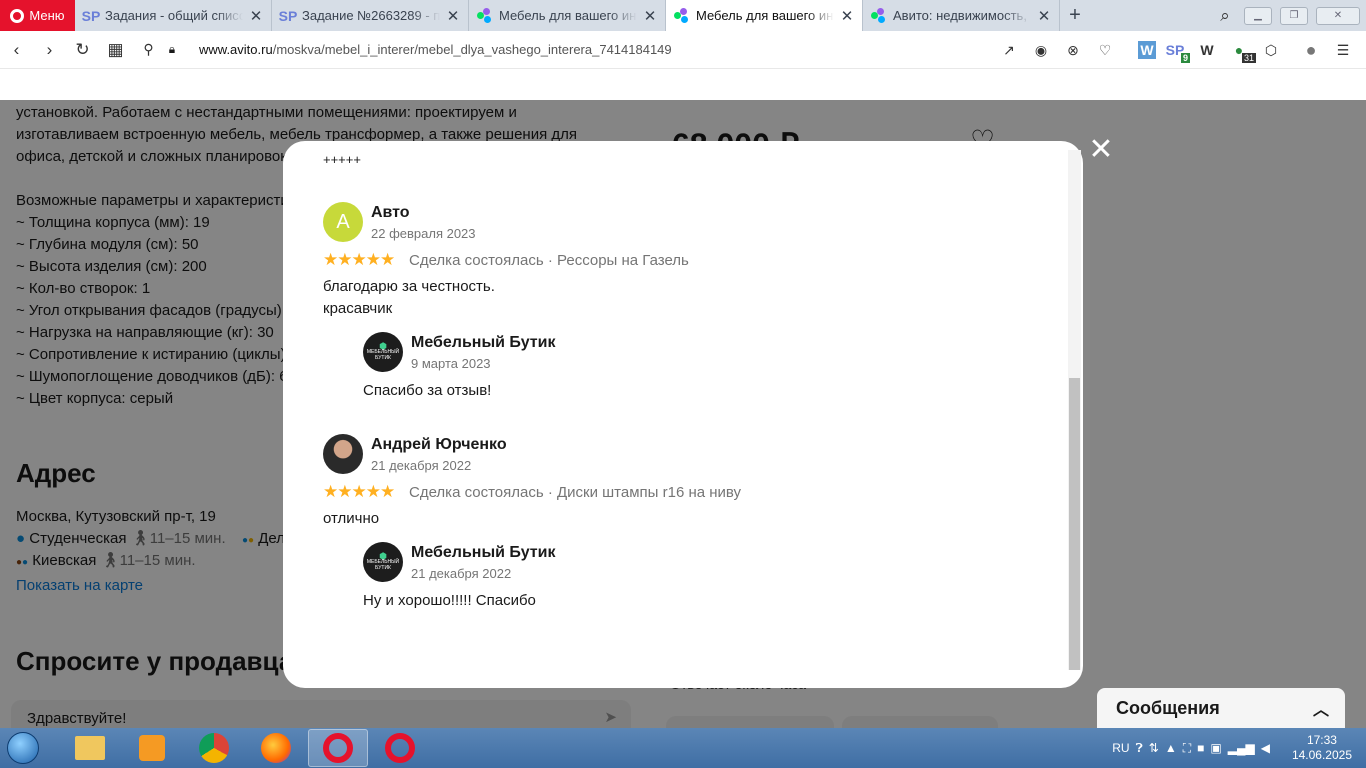  I want to click on messages-panel: Сообщения ︿, so click(1221, 708).